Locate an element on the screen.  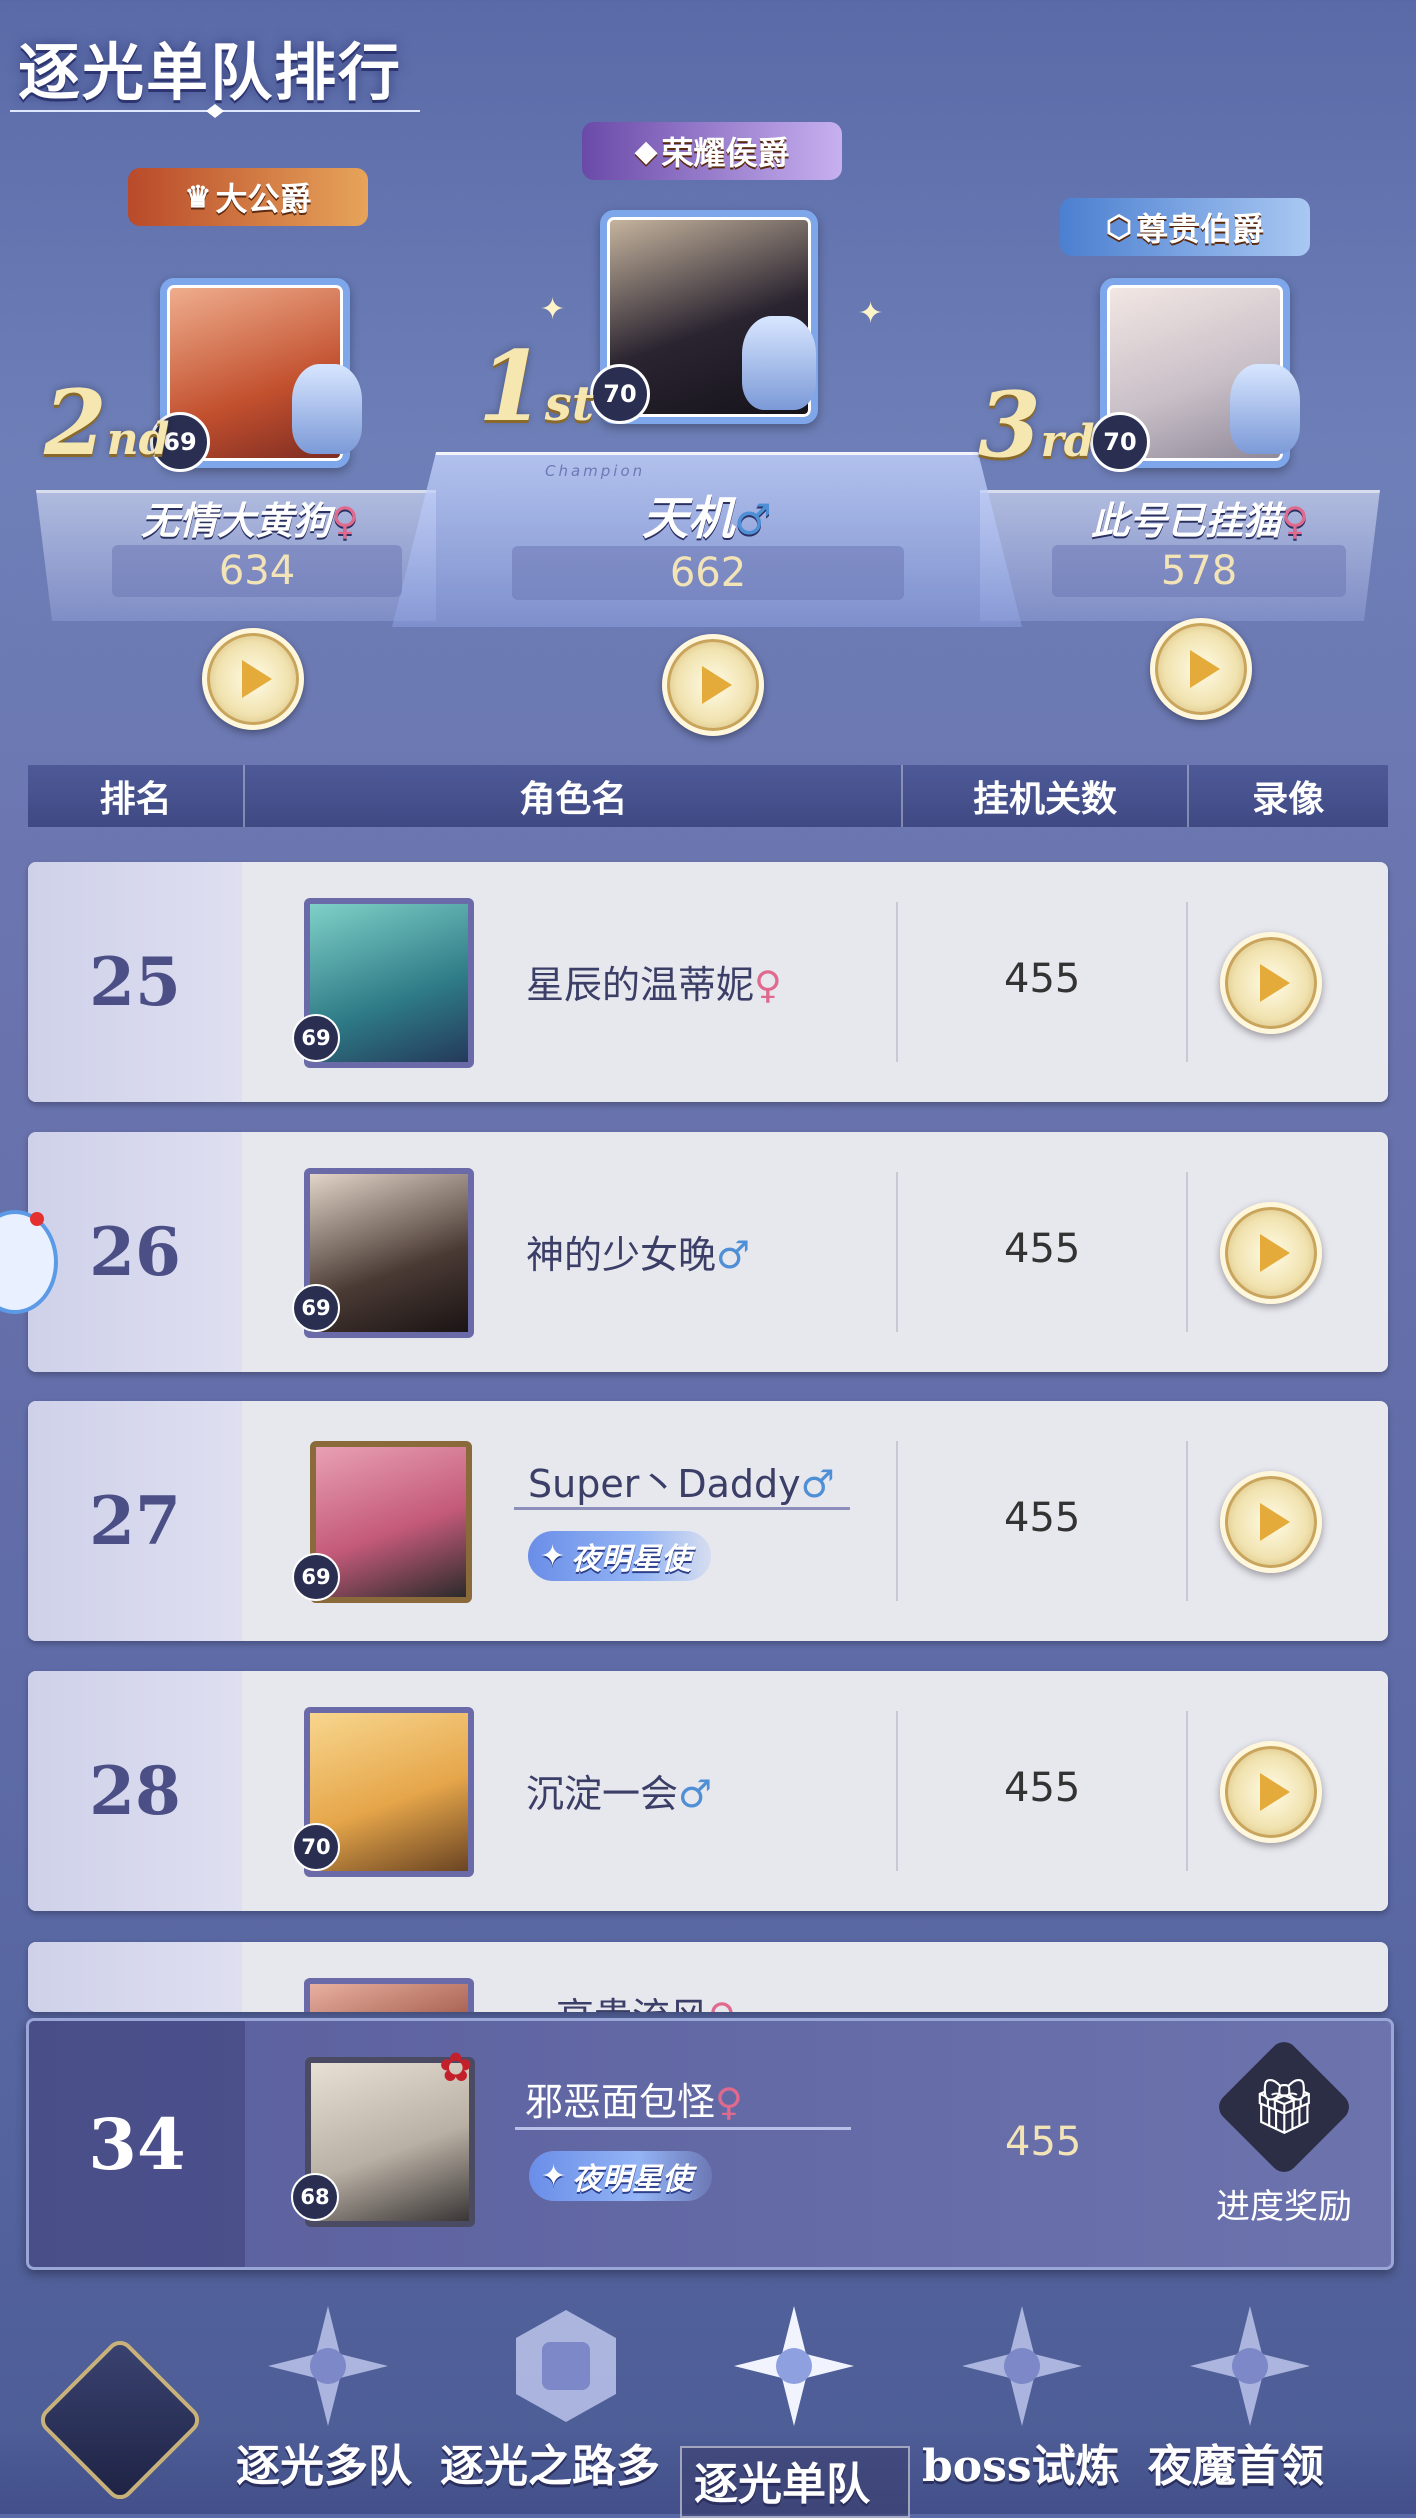
nav-tab-single-team: 逐光单队 is located at coordinates (782, 2480).